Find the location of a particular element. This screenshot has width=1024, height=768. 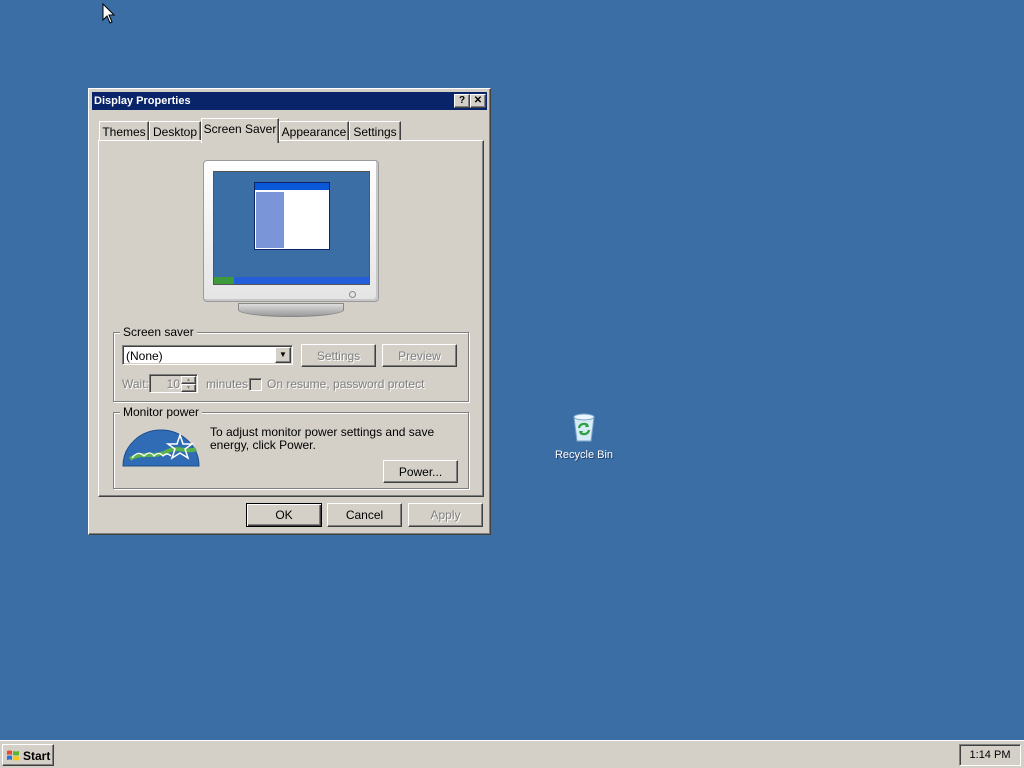

monitor-power-led-icon is located at coordinates (352, 294).